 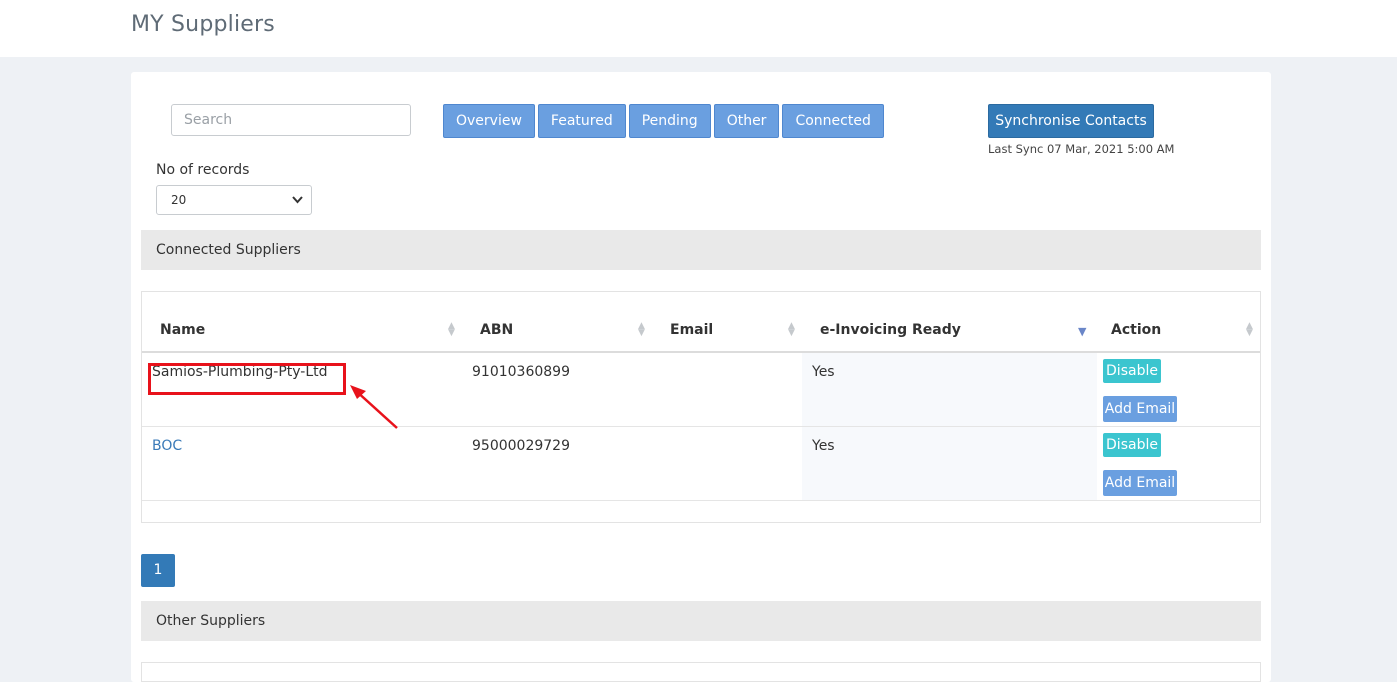 I want to click on column-header-action: Action, so click(x=1136, y=330).